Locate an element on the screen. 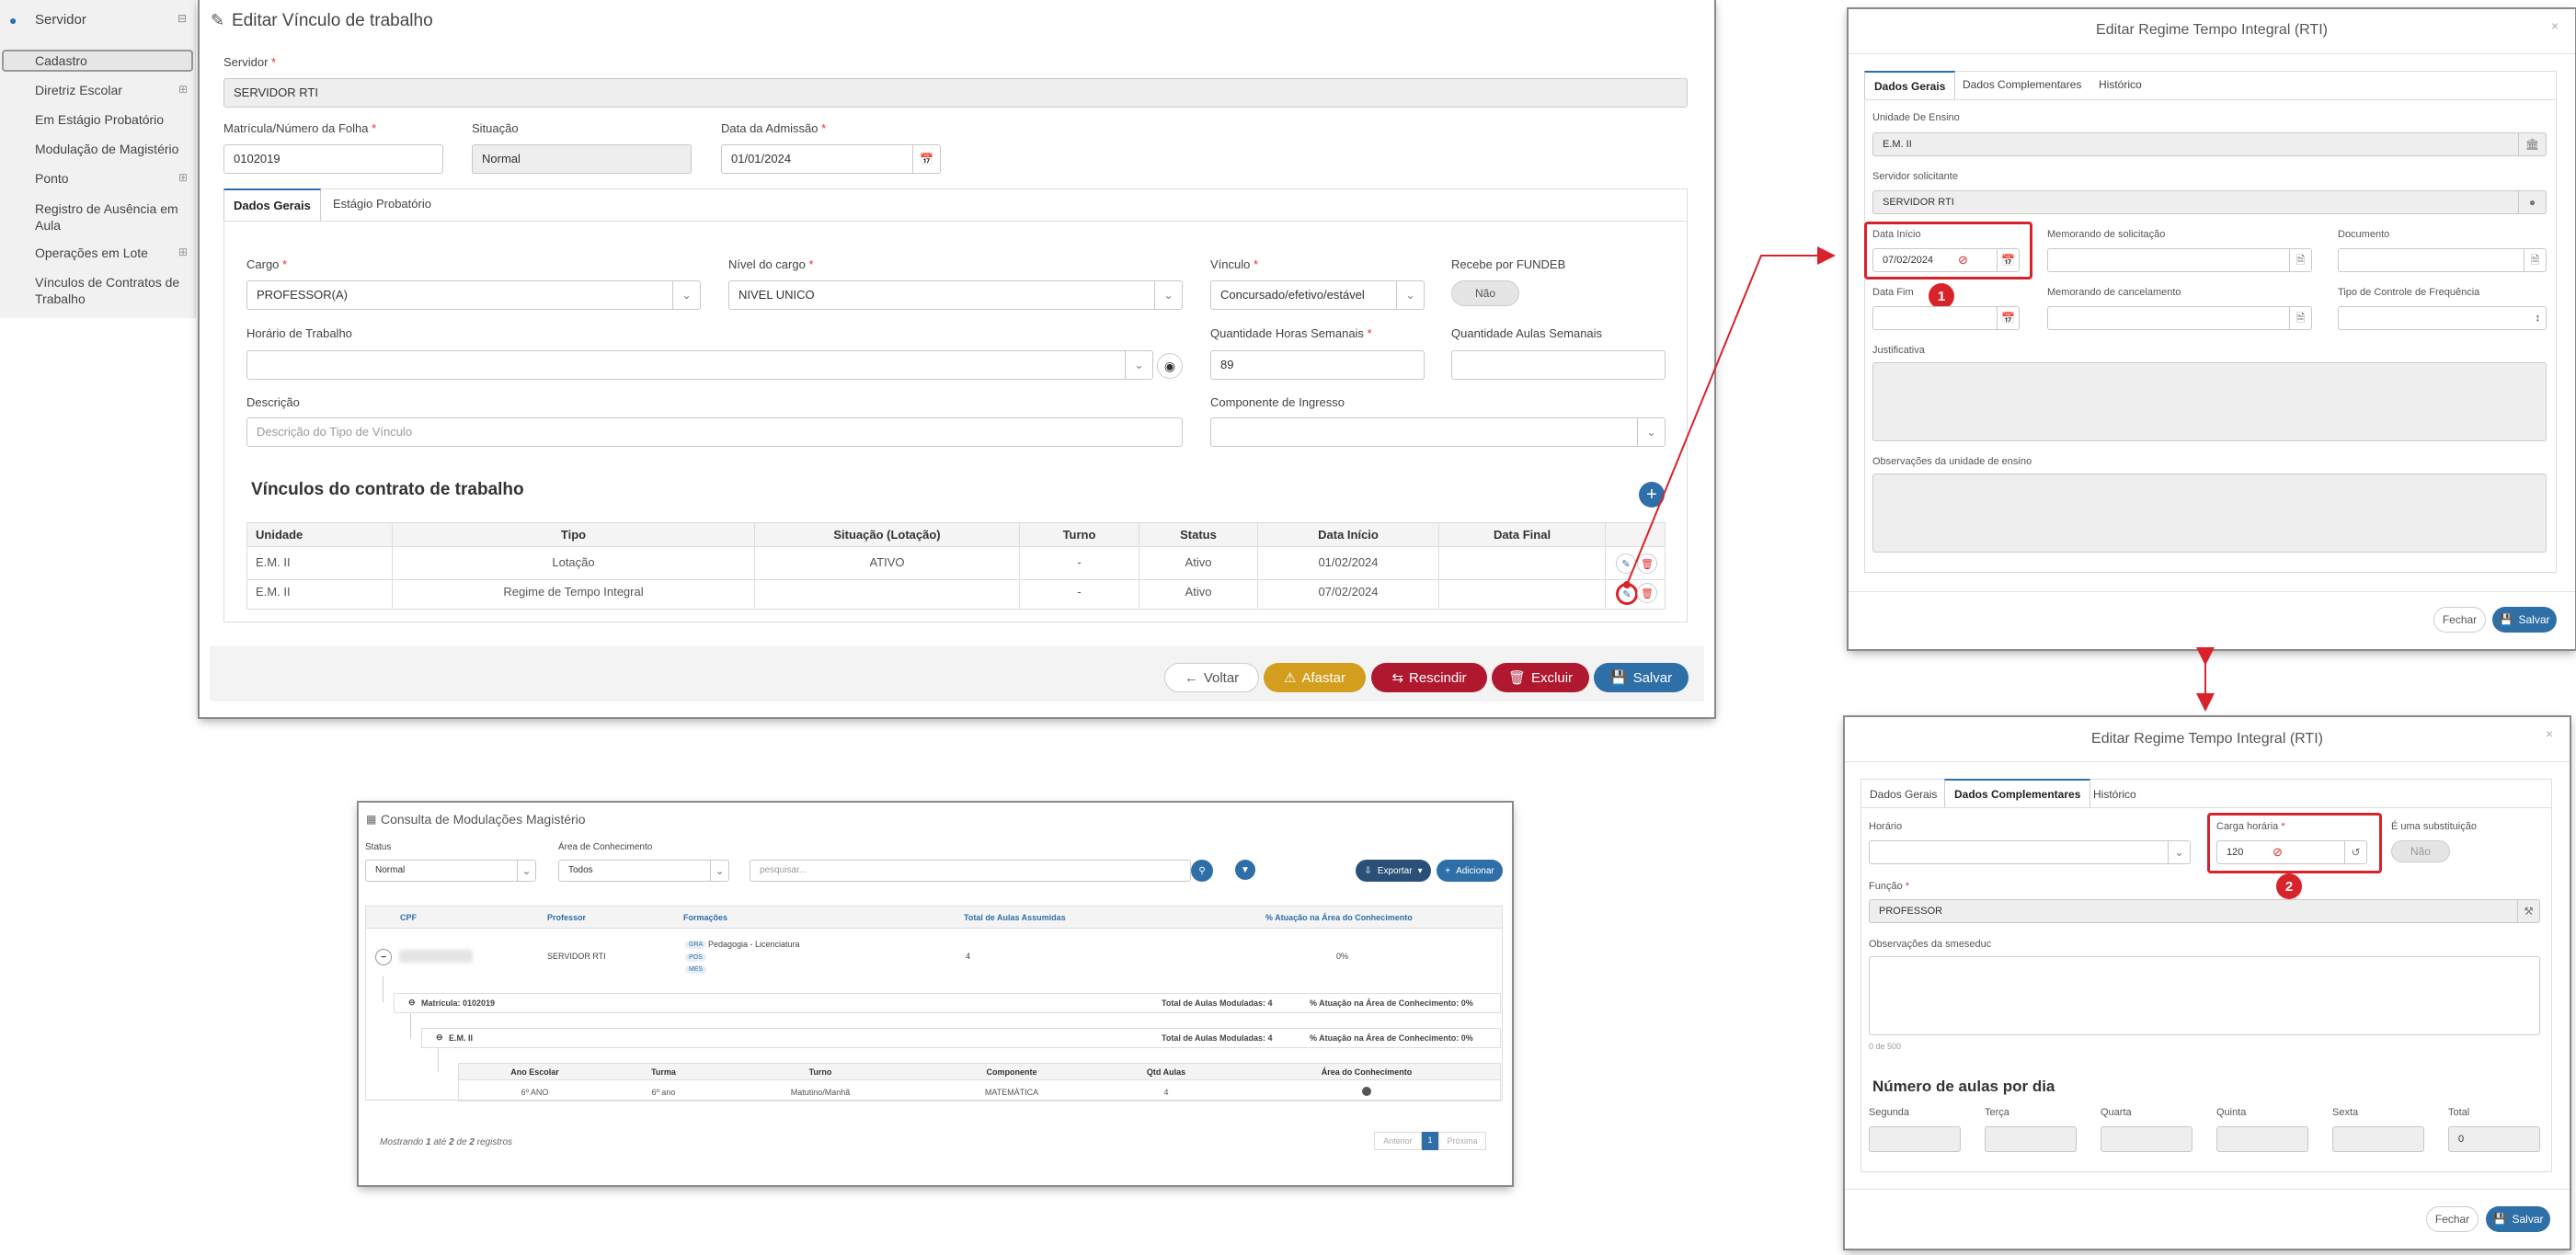 The width and height of the screenshot is (2576, 1255). arrow-origin-dot is located at coordinates (1627, 584).